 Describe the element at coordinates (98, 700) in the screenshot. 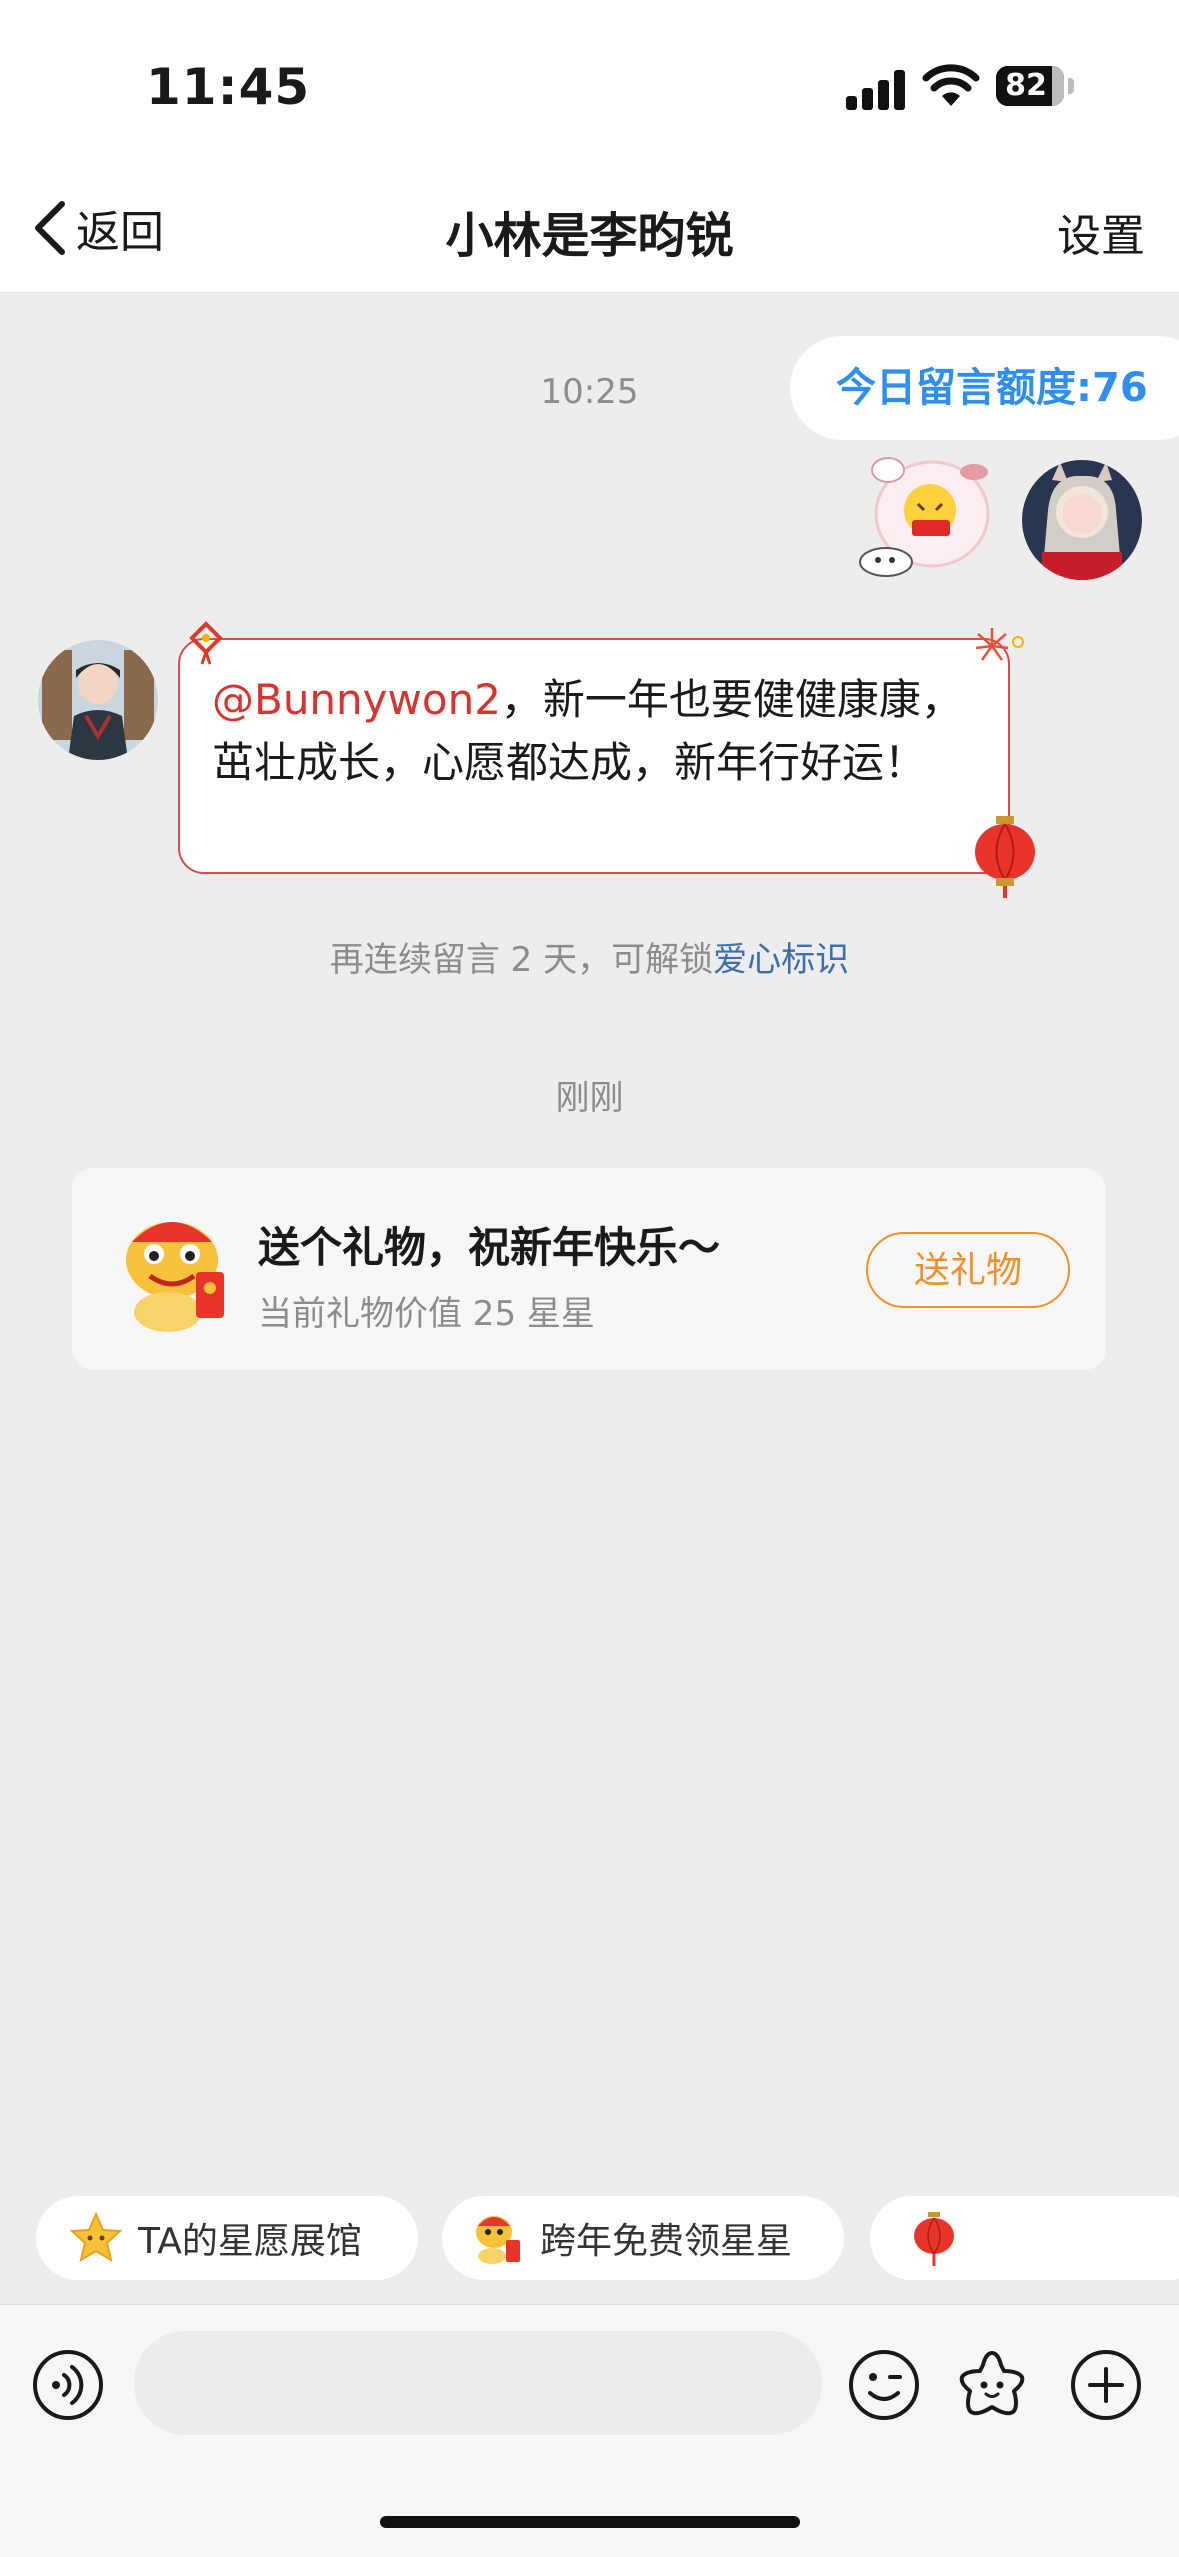

I see `contact-avatar` at that location.